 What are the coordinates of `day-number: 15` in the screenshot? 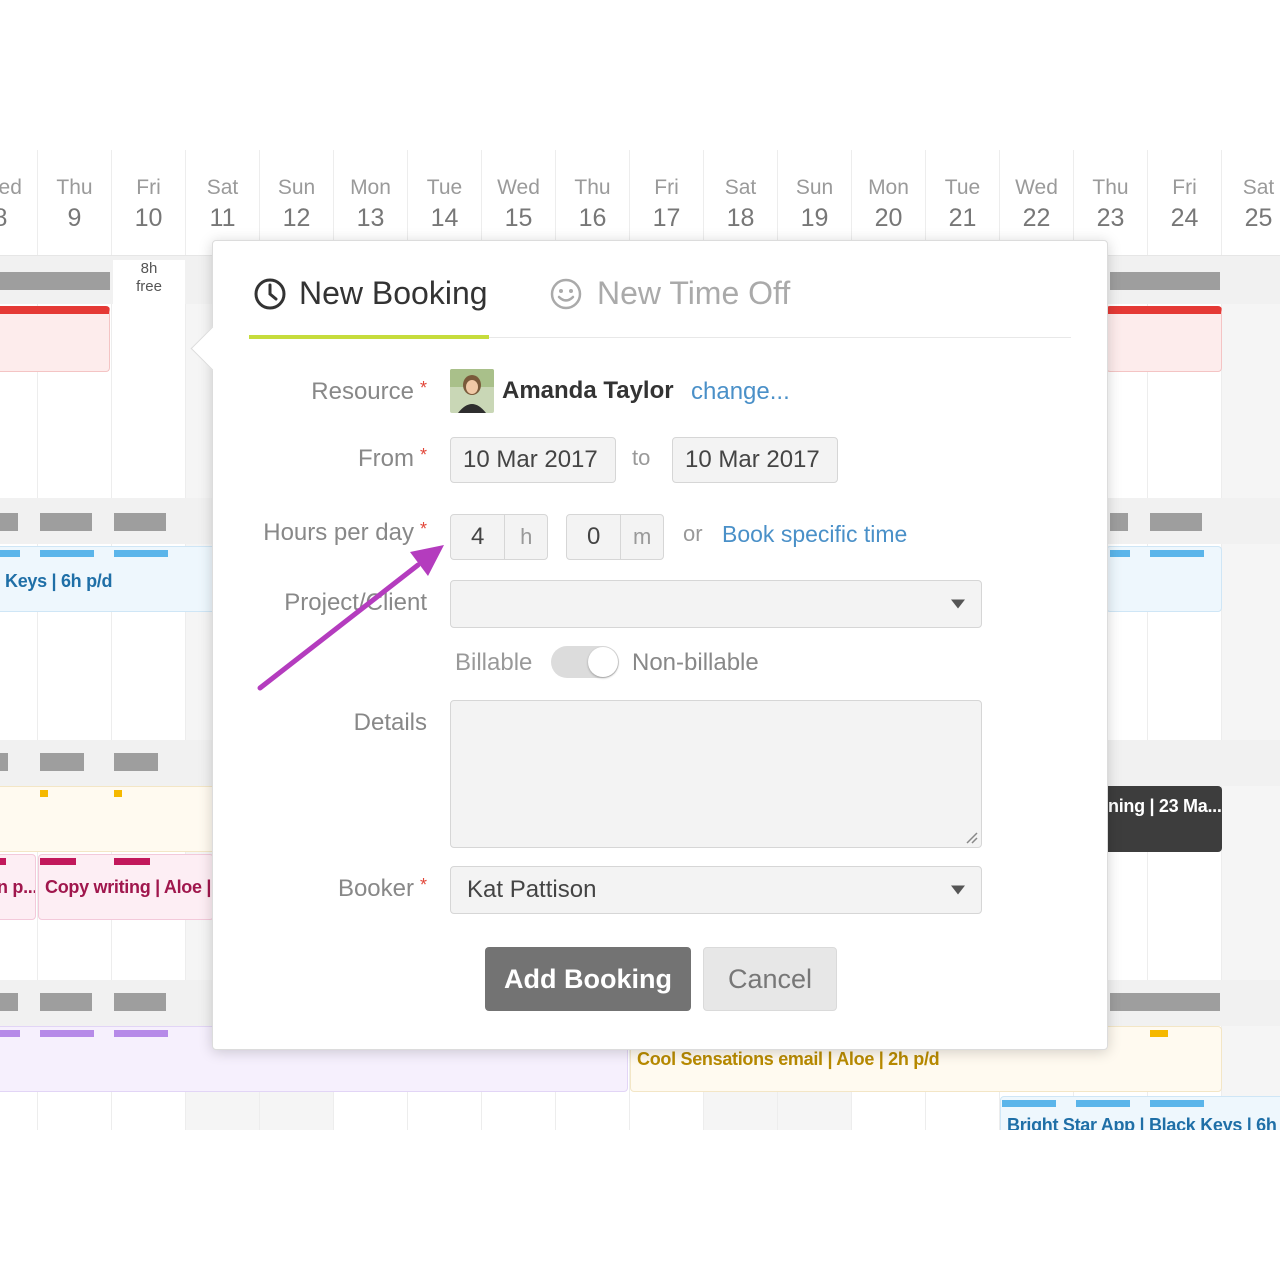 It's located at (518, 218).